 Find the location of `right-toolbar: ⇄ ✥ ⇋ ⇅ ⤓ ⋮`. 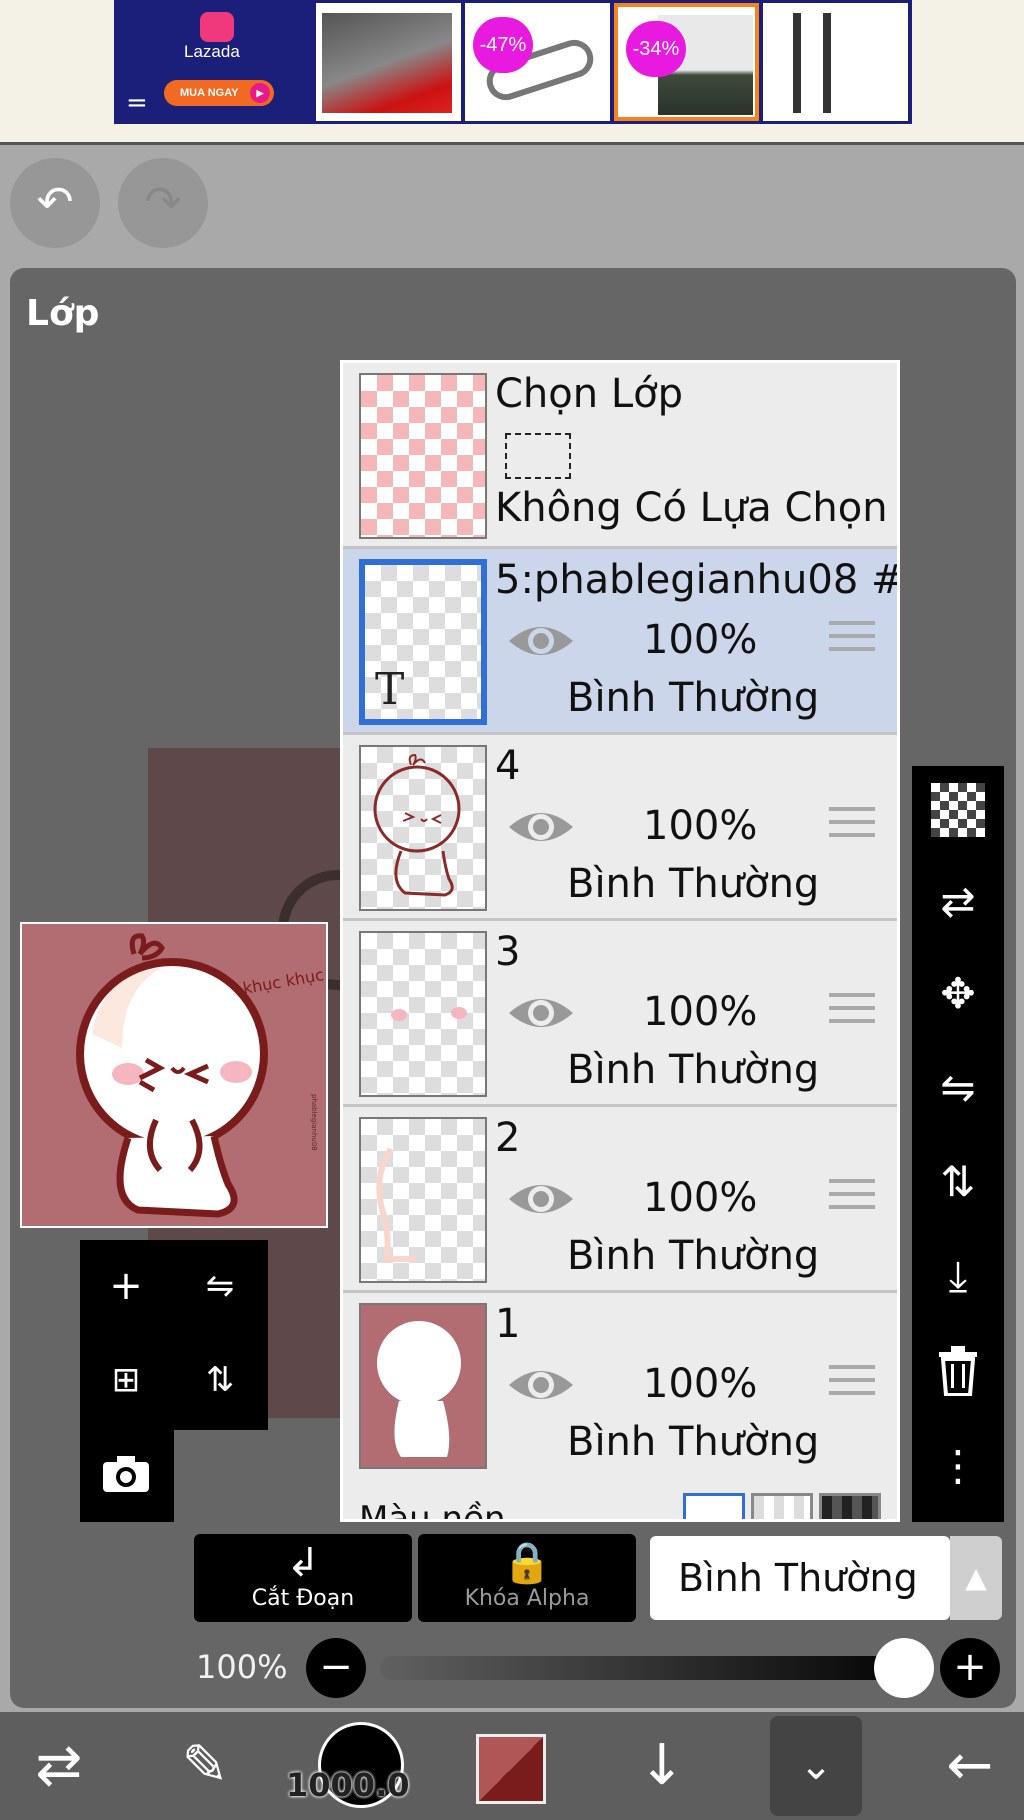

right-toolbar: ⇄ ✥ ⇋ ⇅ ⤓ ⋮ is located at coordinates (958, 1144).